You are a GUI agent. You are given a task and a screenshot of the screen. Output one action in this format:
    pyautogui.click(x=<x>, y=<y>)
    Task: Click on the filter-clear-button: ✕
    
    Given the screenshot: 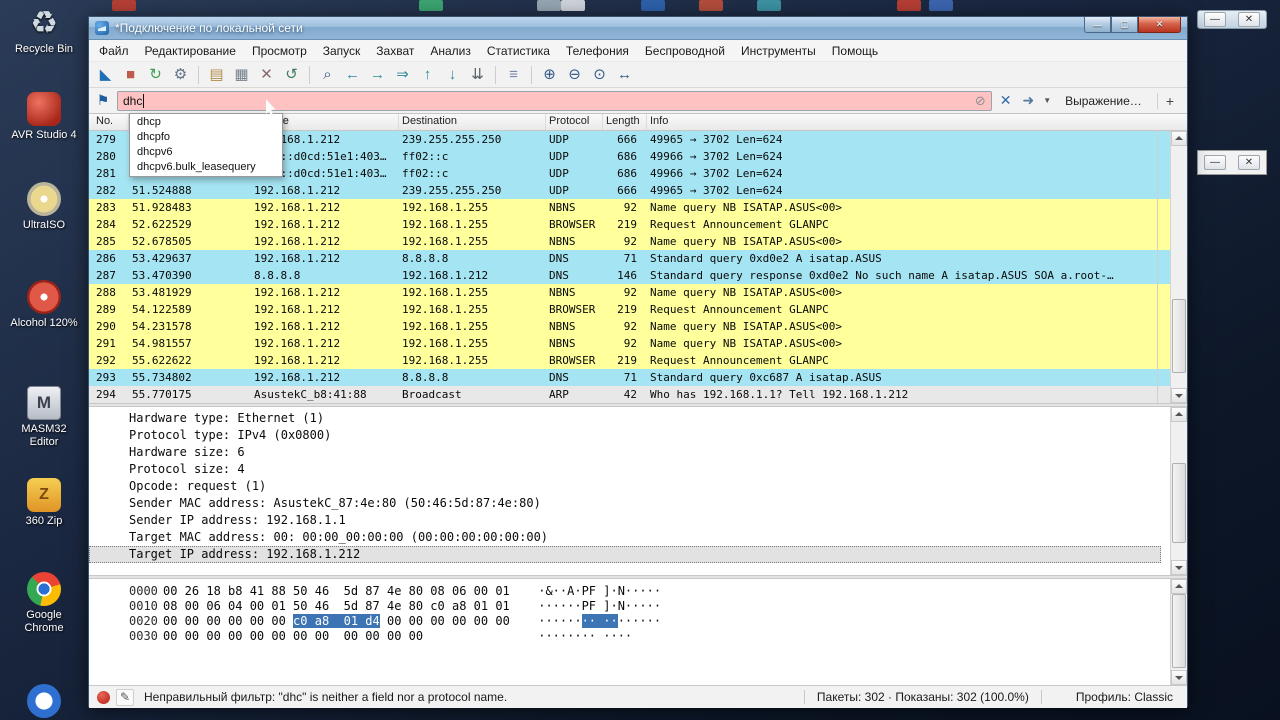 What is the action you would take?
    pyautogui.click(x=1006, y=100)
    